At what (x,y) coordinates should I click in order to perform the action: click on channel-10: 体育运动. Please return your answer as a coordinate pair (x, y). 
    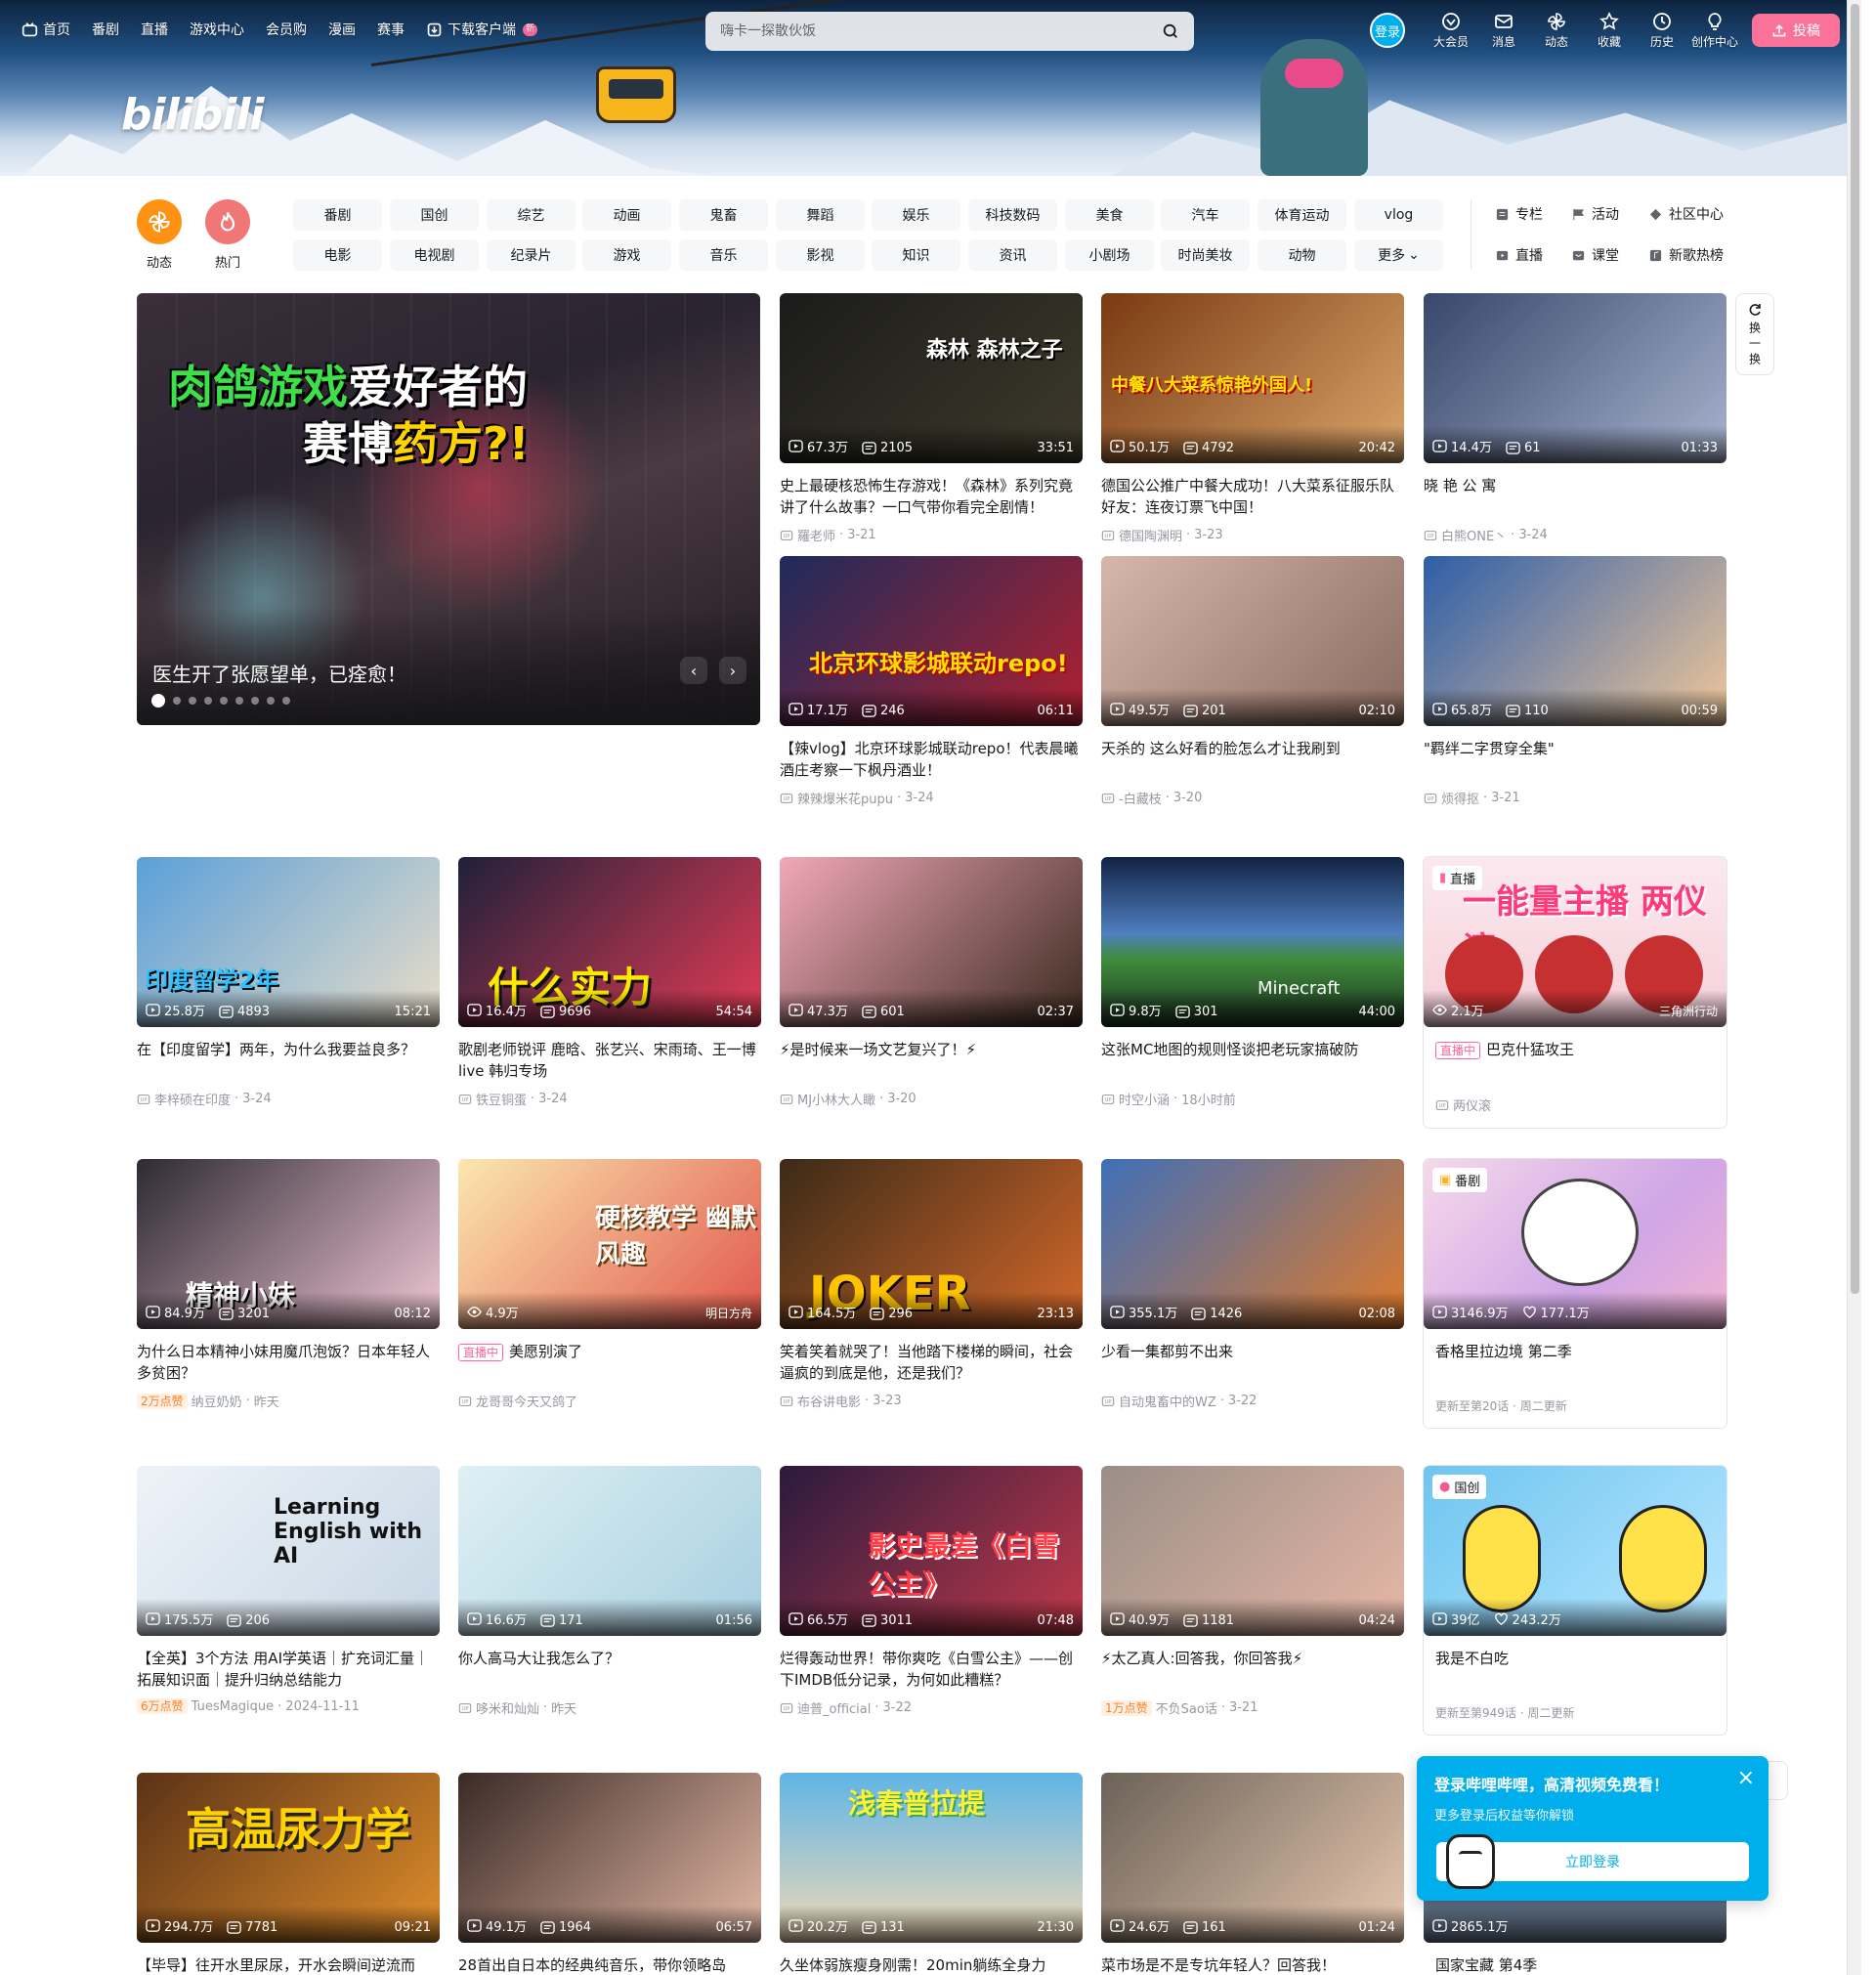
    Looking at the image, I should click on (1302, 215).